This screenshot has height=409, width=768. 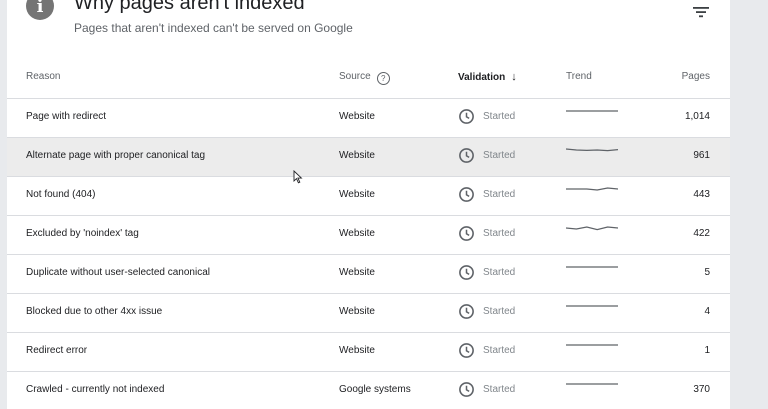 I want to click on report-title: Why pages aren't indexed, so click(x=189, y=7).